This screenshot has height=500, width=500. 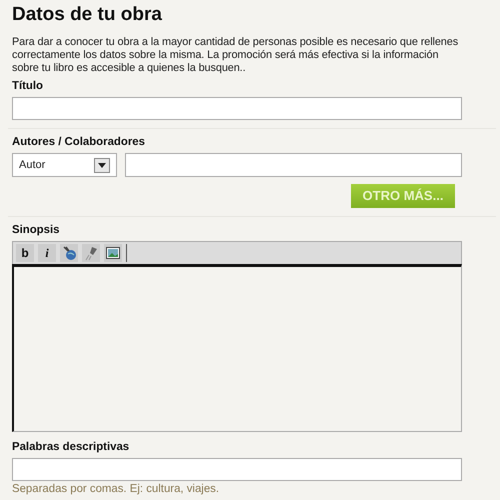 I want to click on link-icon, so click(x=69, y=253).